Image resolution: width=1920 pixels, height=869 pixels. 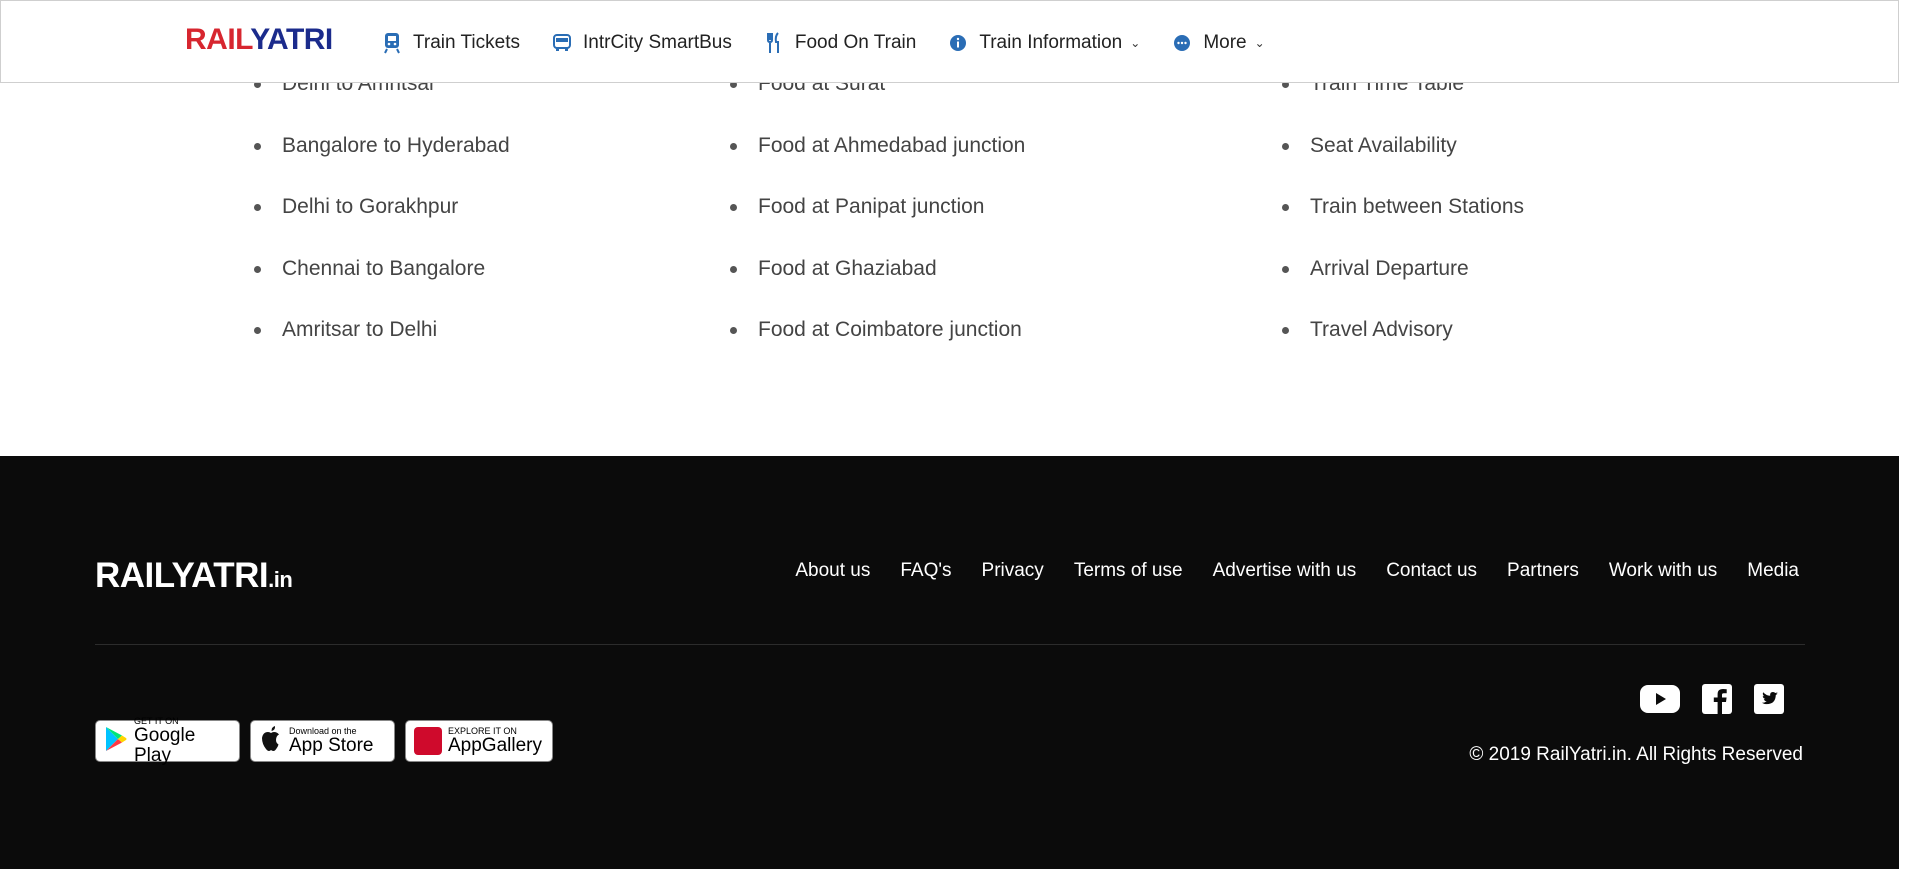 I want to click on youtube-icon, so click(x=1660, y=699).